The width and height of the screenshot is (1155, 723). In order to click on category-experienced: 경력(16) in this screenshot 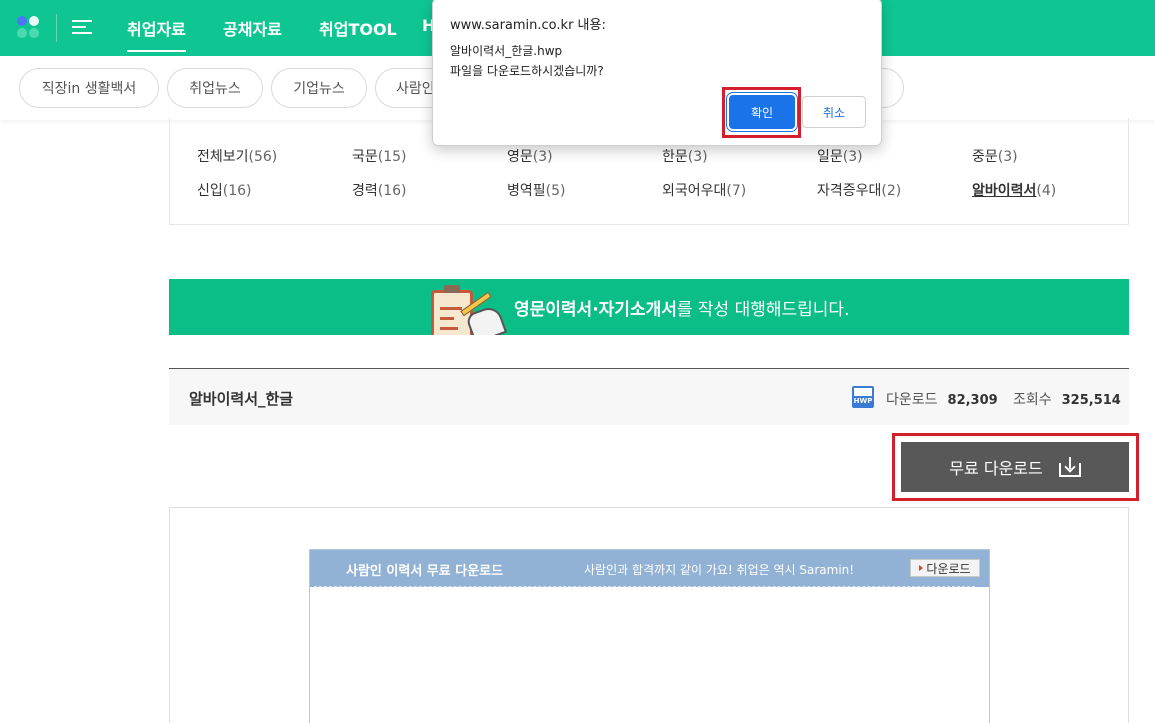, I will do `click(379, 190)`.